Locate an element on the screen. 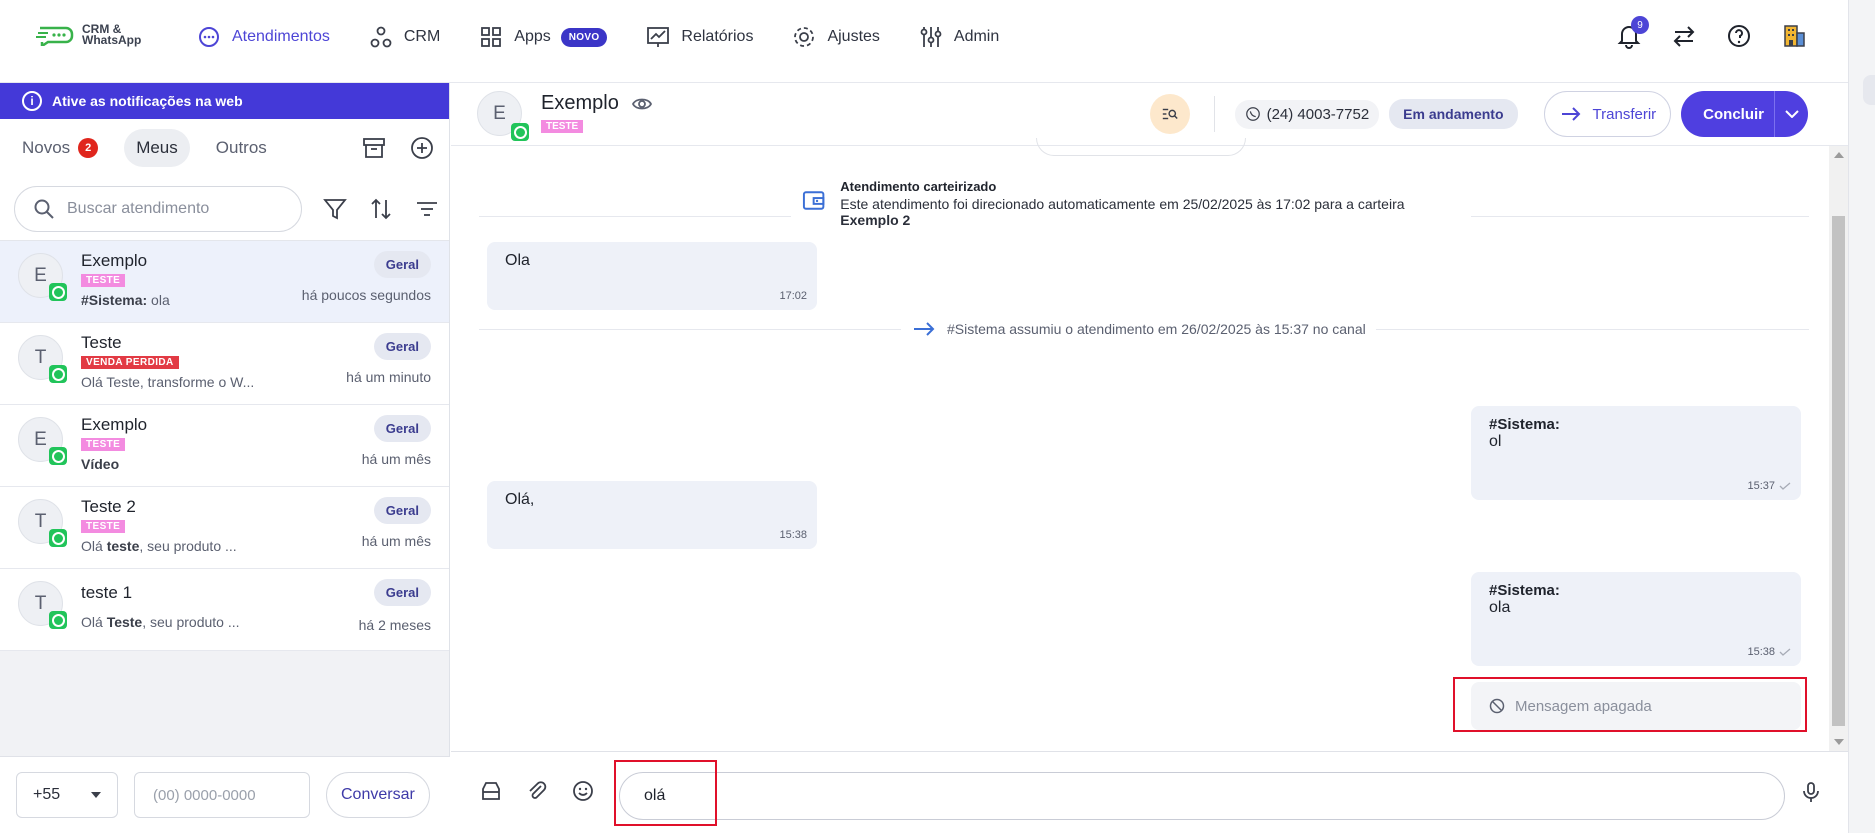 This screenshot has width=1875, height=833. sliders-icon is located at coordinates (931, 37).